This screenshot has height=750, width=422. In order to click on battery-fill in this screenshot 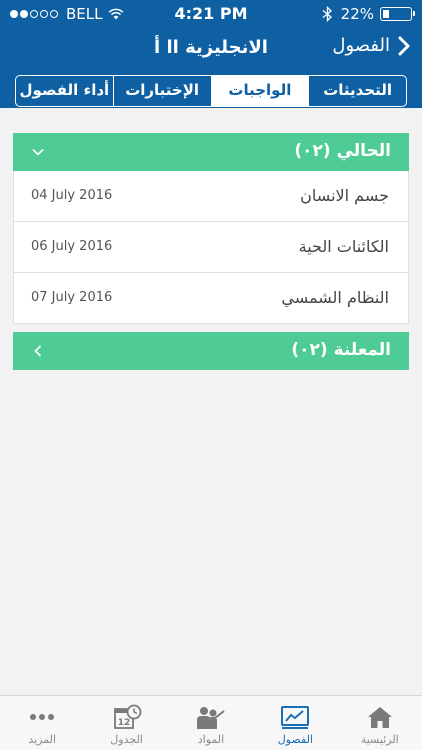, I will do `click(386, 14)`.